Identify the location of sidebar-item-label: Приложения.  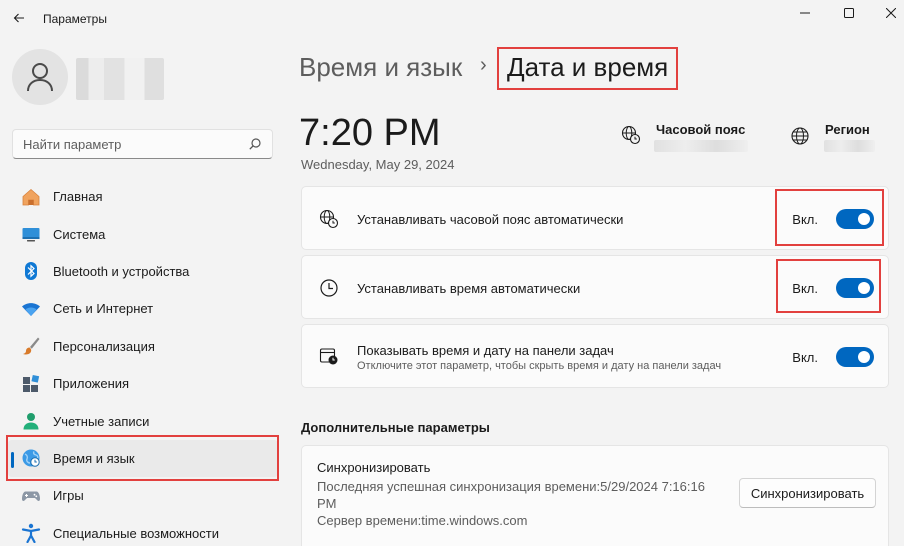
(91, 384).